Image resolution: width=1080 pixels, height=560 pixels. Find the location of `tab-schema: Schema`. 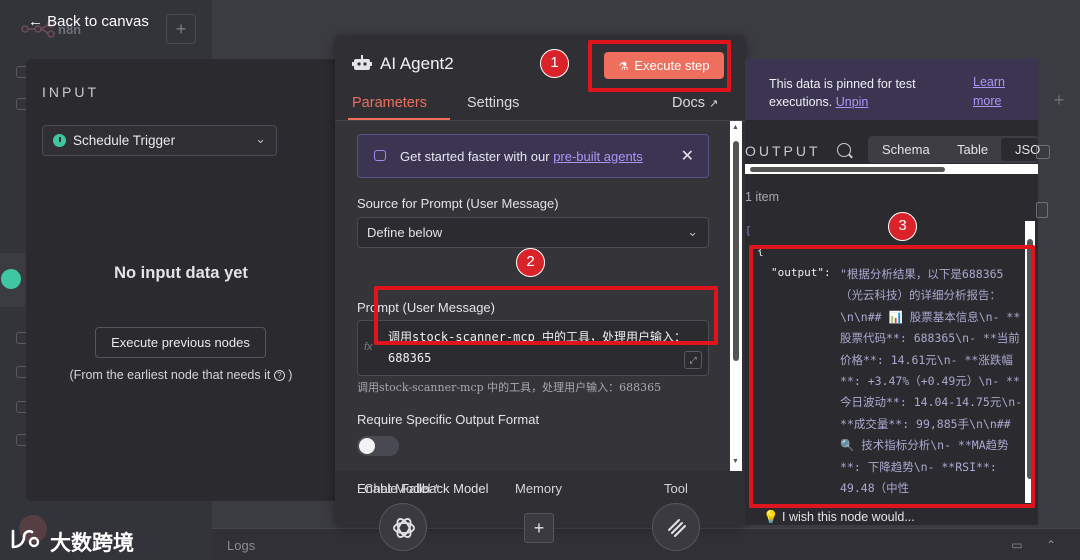

tab-schema: Schema is located at coordinates (906, 149).